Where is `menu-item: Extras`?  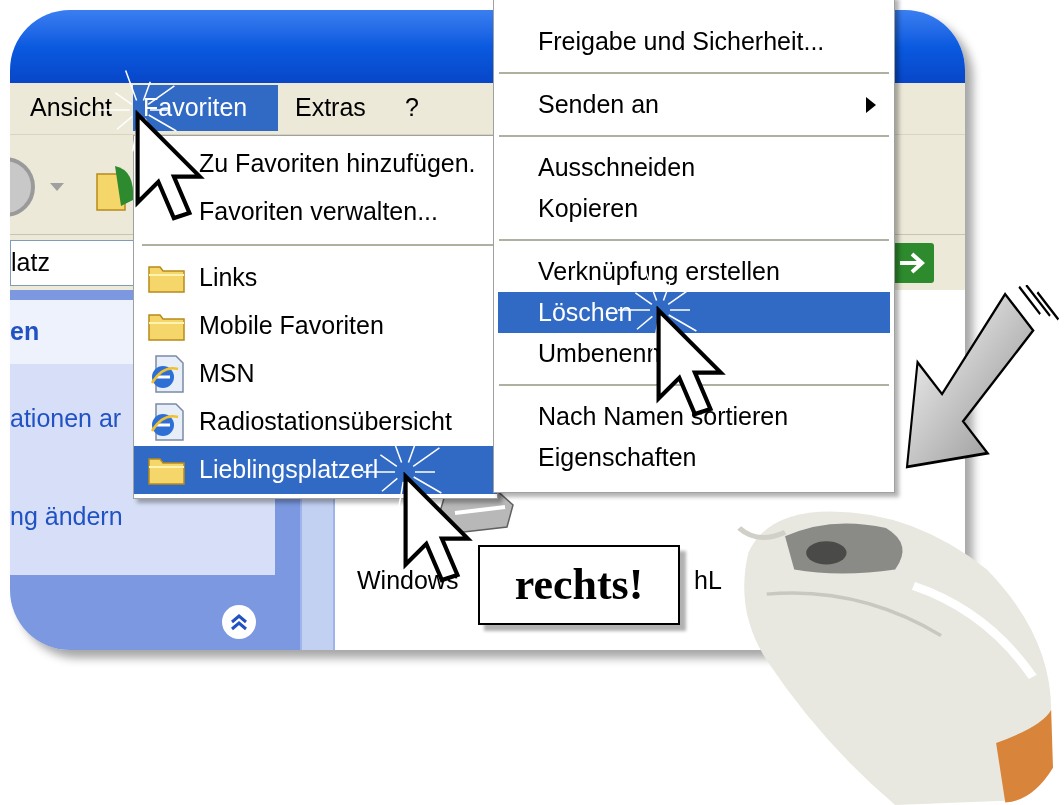 menu-item: Extras is located at coordinates (335, 108).